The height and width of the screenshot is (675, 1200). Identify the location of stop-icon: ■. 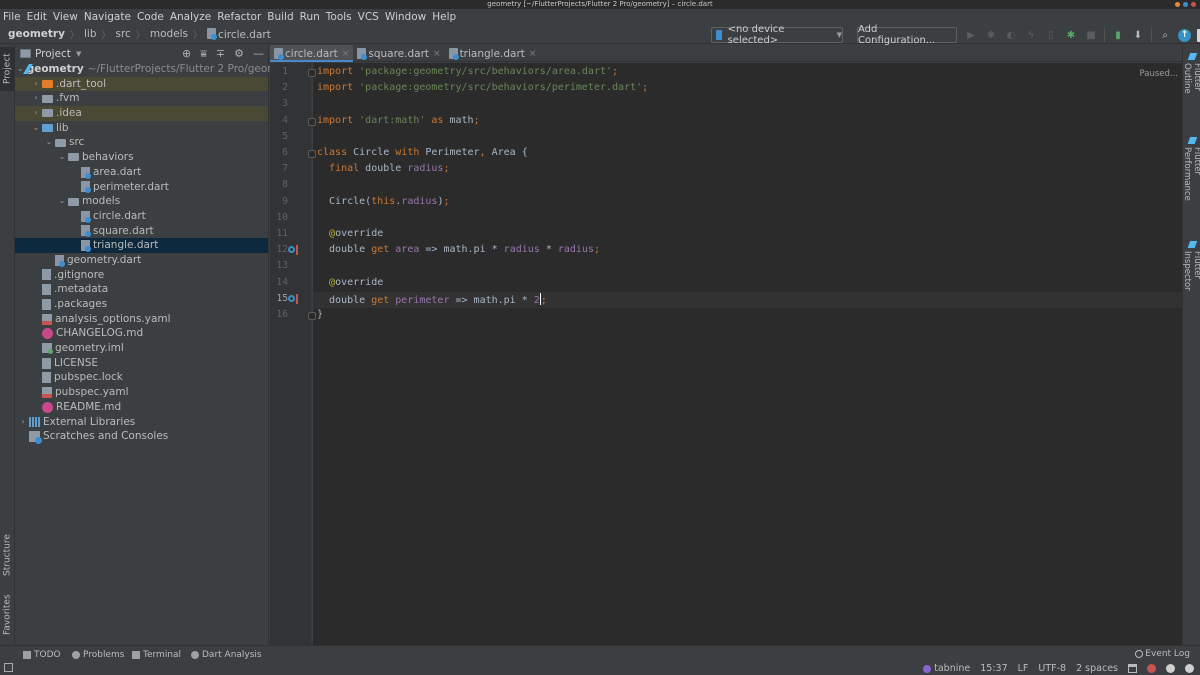
(1091, 35).